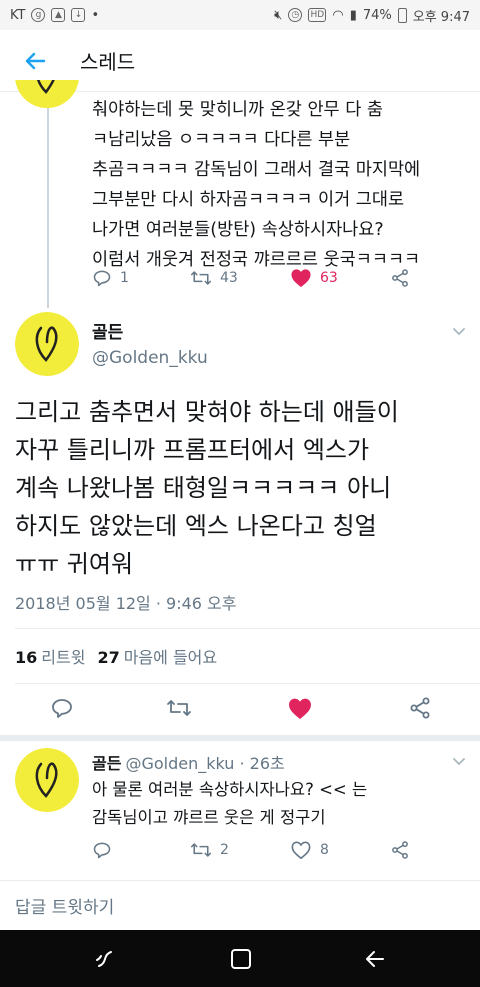  I want to click on retweets-stat: 16 리트윗, so click(50, 656).